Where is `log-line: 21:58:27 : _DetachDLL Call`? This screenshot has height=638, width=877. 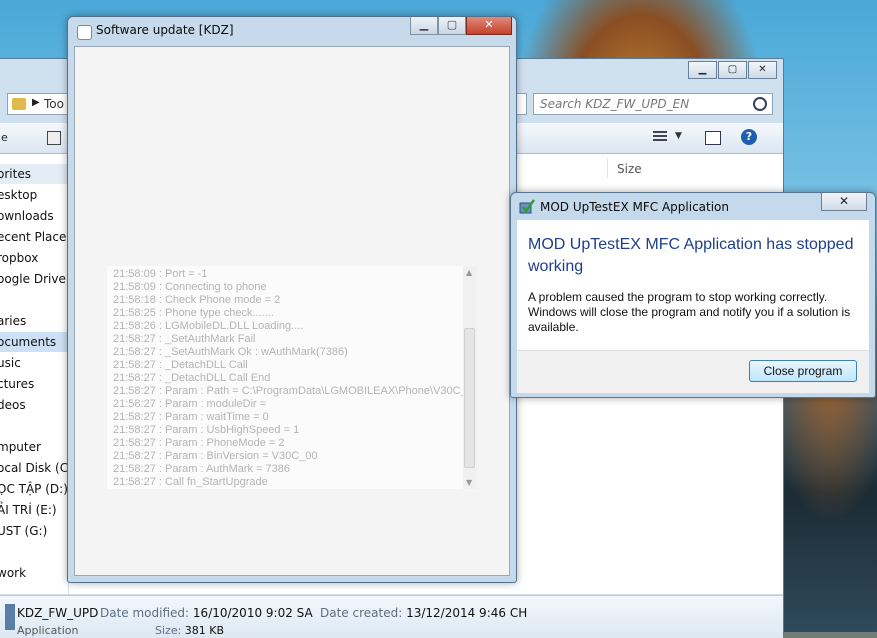
log-line: 21:58:27 : _DetachDLL Call is located at coordinates (180, 365).